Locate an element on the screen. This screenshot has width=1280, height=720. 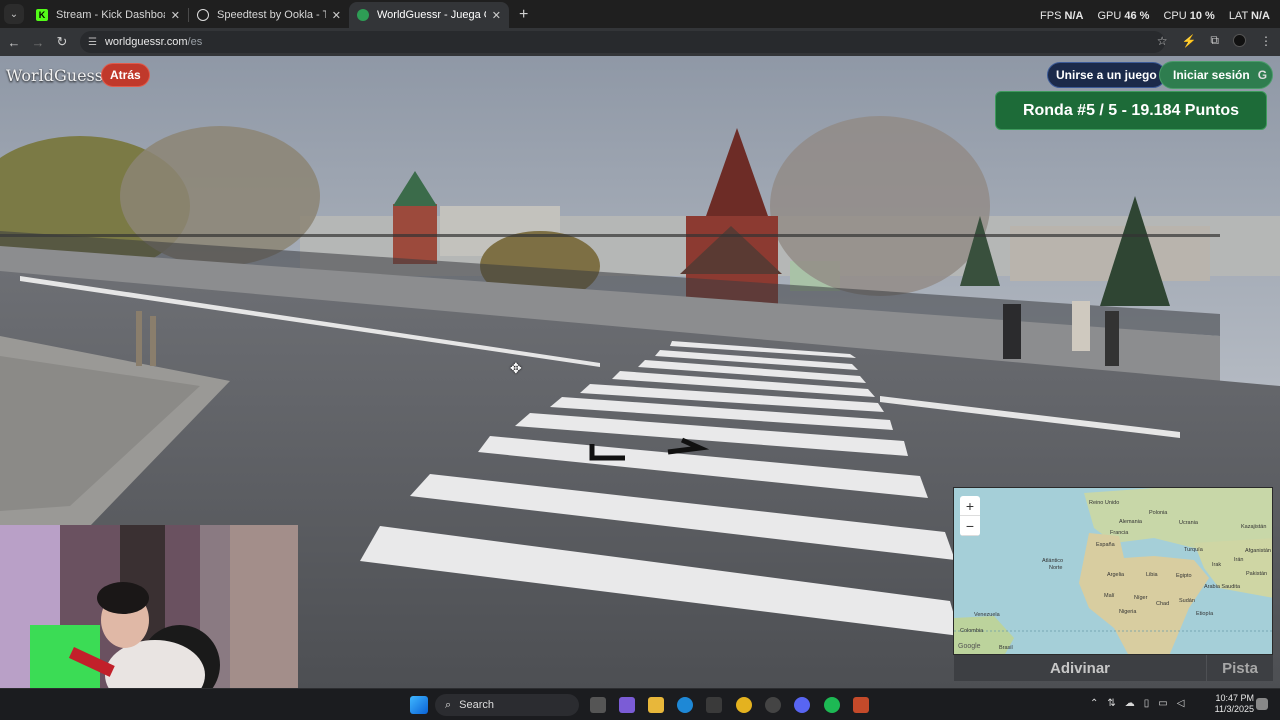
zoom-in-button: + is located at coordinates (970, 506).